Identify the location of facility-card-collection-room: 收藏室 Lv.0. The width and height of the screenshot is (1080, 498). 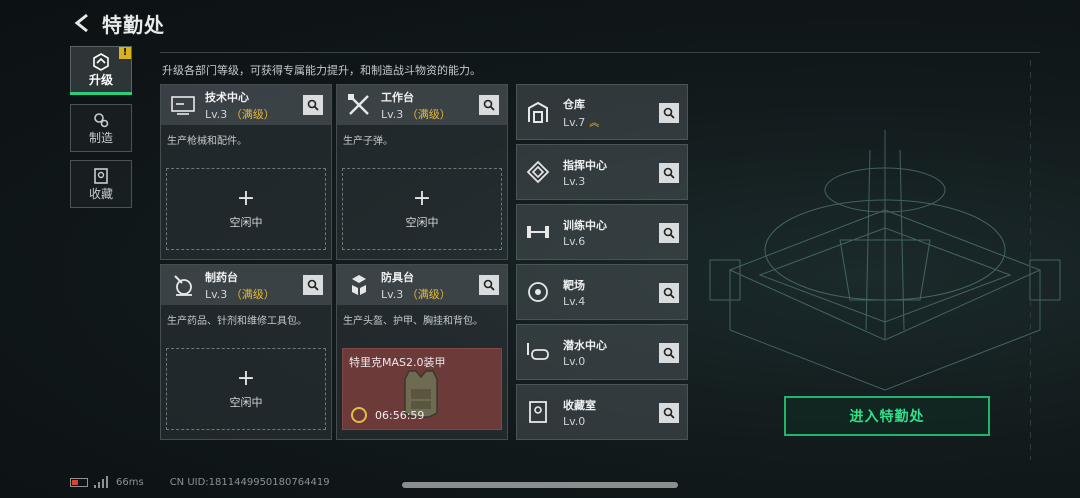
(602, 412).